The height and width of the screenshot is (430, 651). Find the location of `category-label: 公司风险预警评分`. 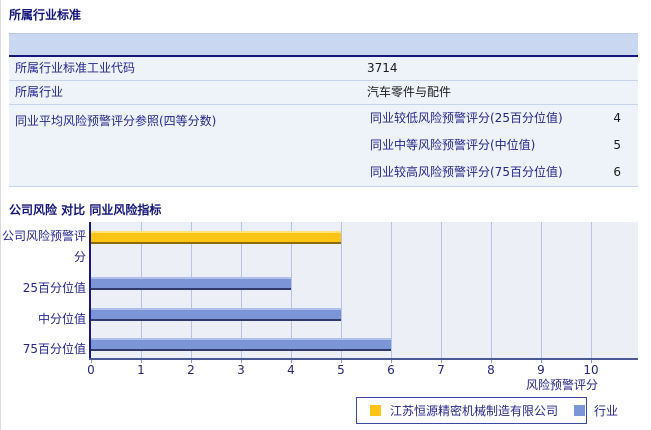

category-label: 公司风险预警评分 is located at coordinates (43, 246).